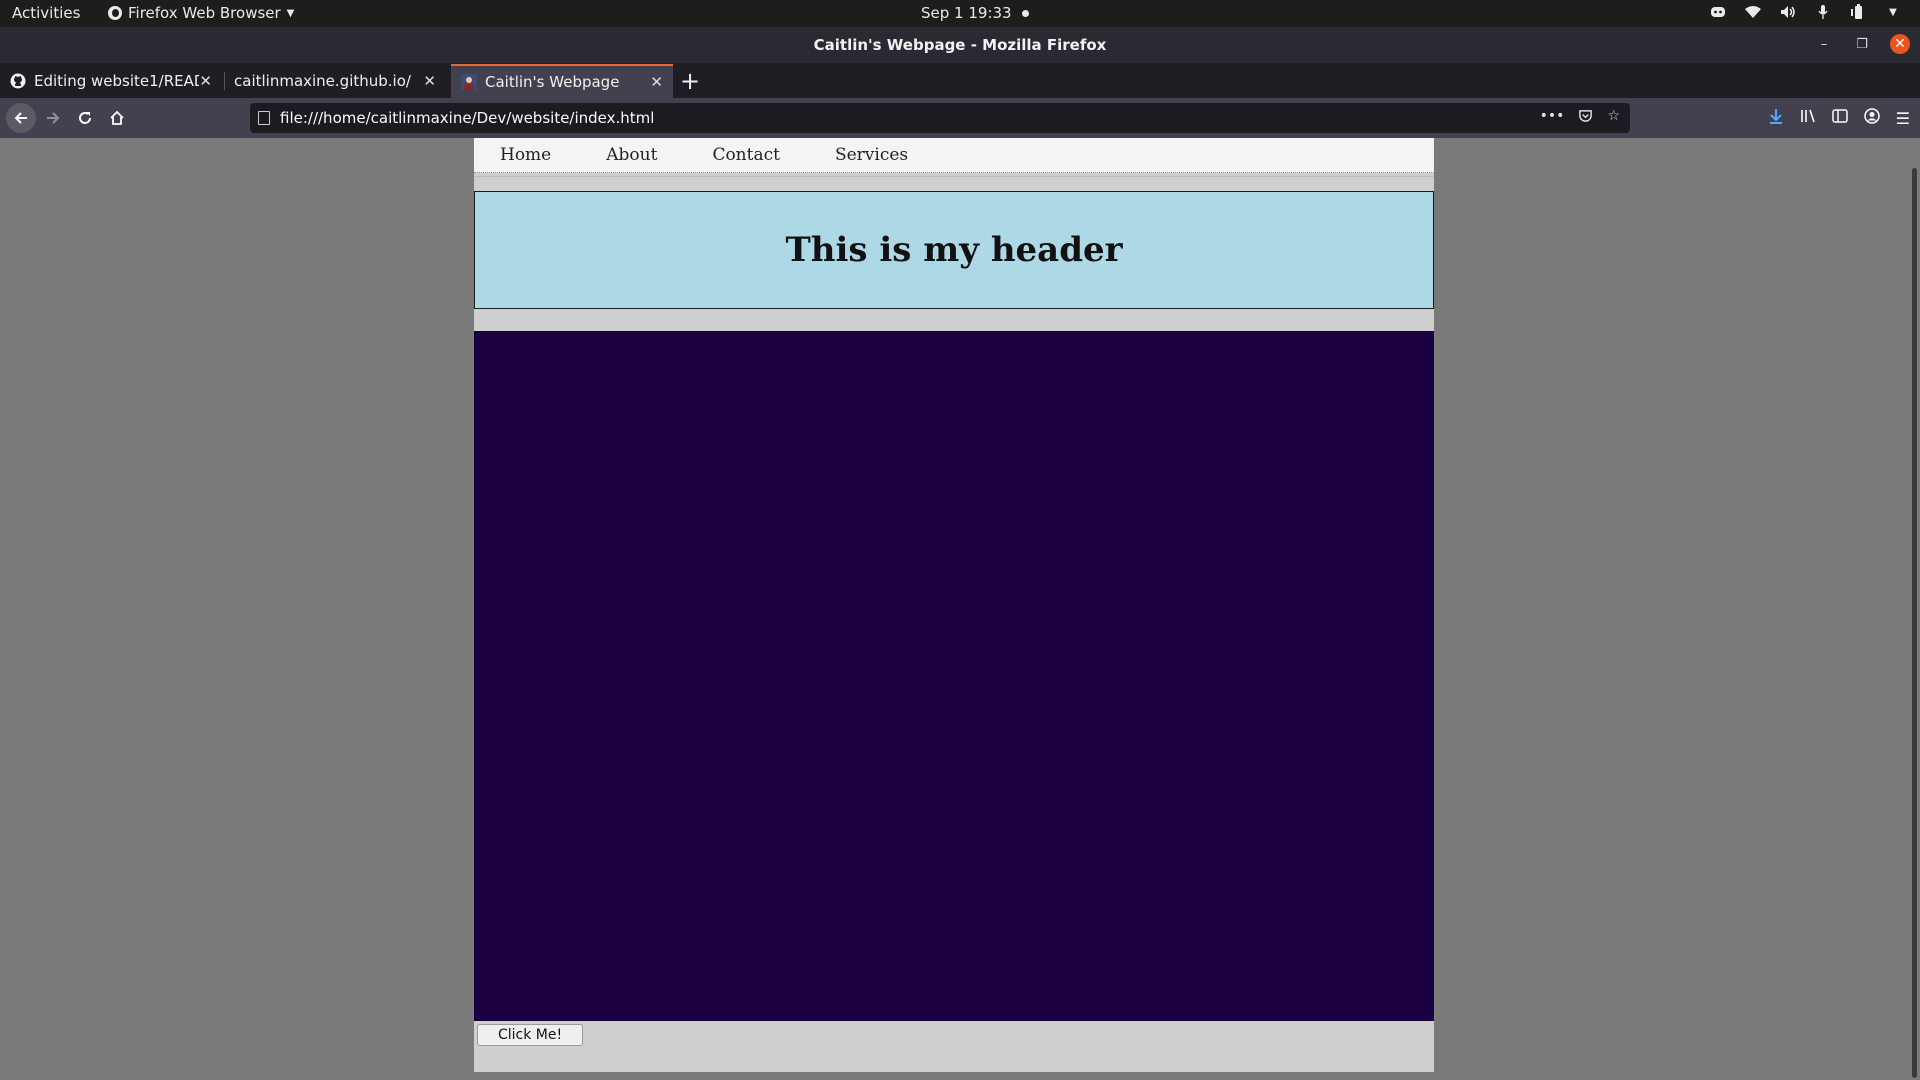 The width and height of the screenshot is (1920, 1080). What do you see at coordinates (1823, 12) in the screenshot?
I see `microphone-icon` at bounding box center [1823, 12].